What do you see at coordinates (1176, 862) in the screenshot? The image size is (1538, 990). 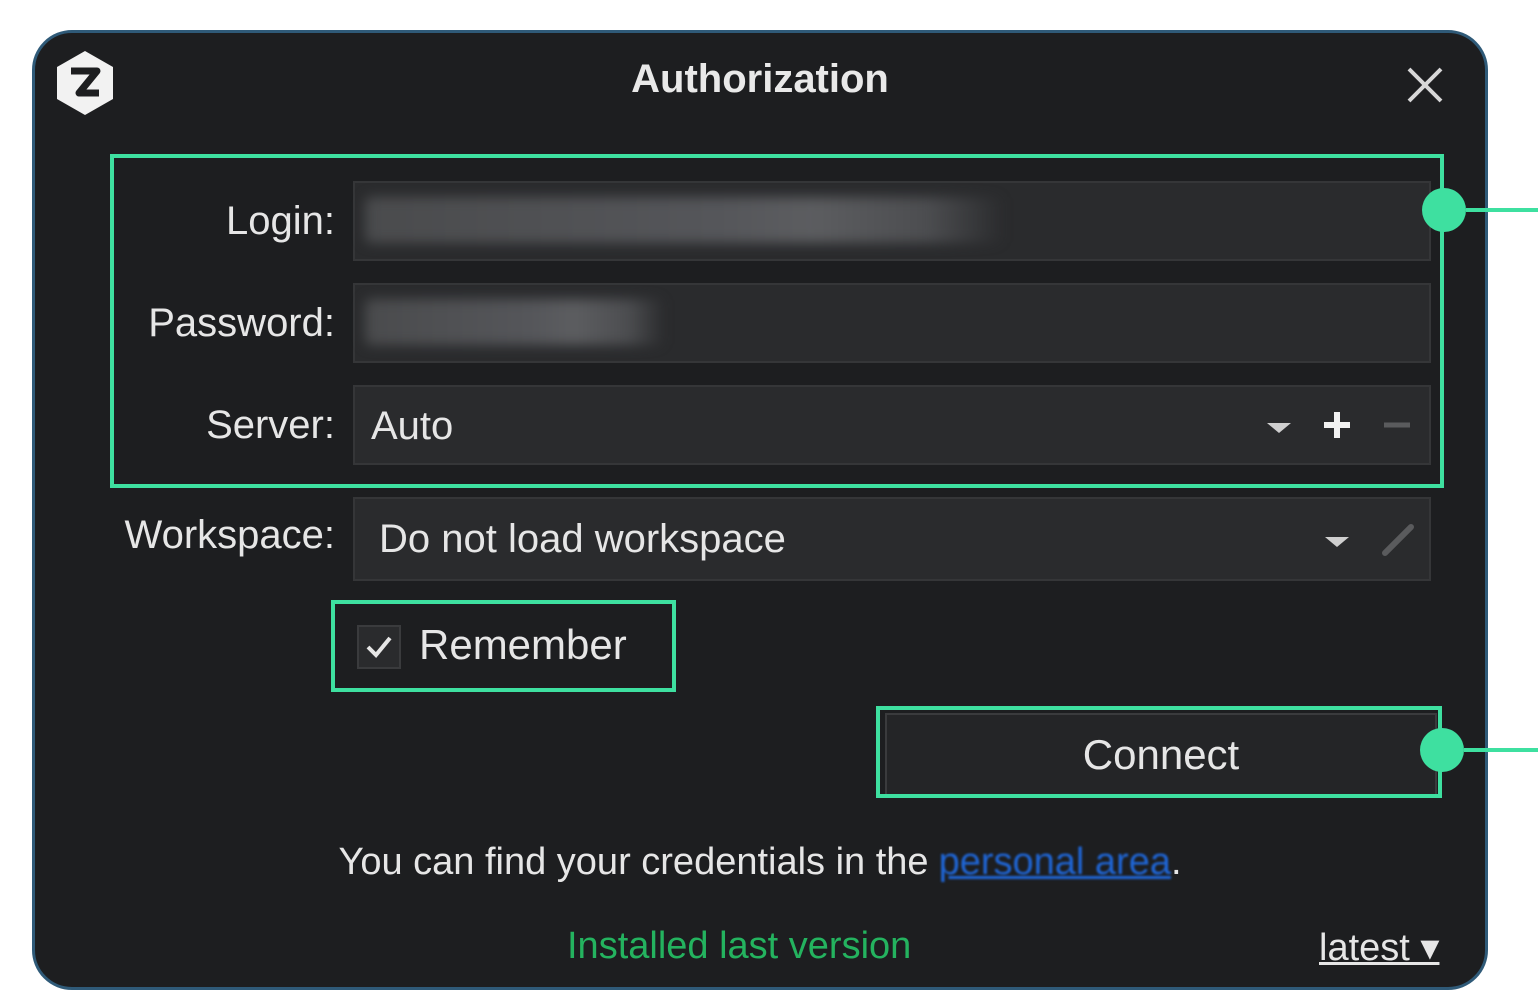 I see `credentials-info-end: .` at bounding box center [1176, 862].